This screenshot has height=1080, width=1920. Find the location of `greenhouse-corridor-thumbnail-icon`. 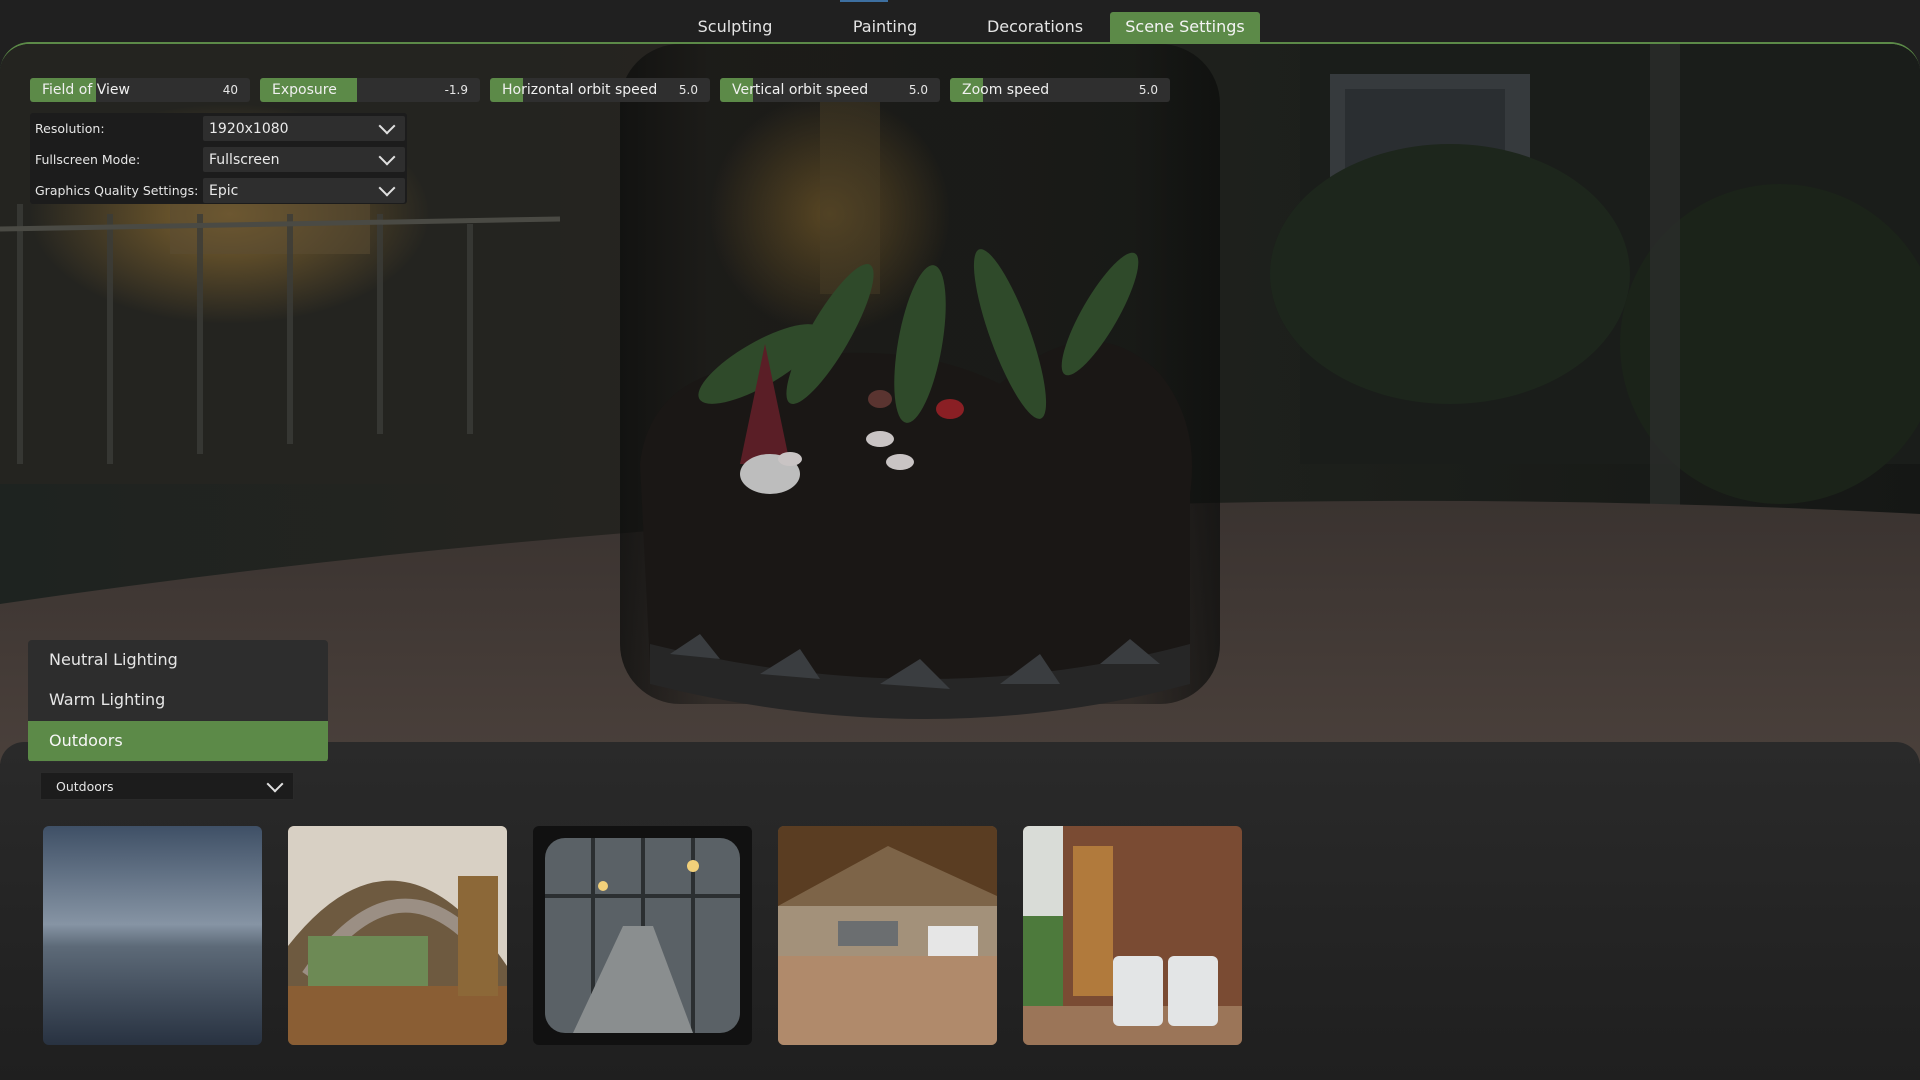

greenhouse-corridor-thumbnail-icon is located at coordinates (642, 935).